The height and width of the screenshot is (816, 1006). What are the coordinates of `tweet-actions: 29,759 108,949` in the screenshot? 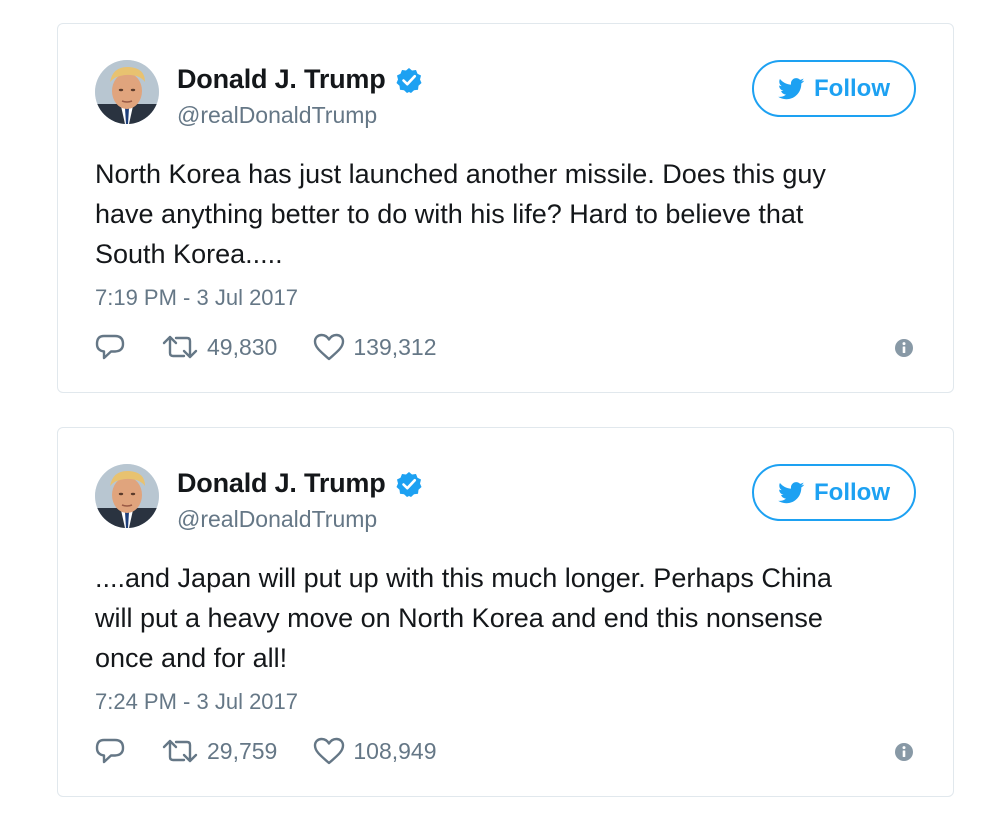 It's located at (266, 751).